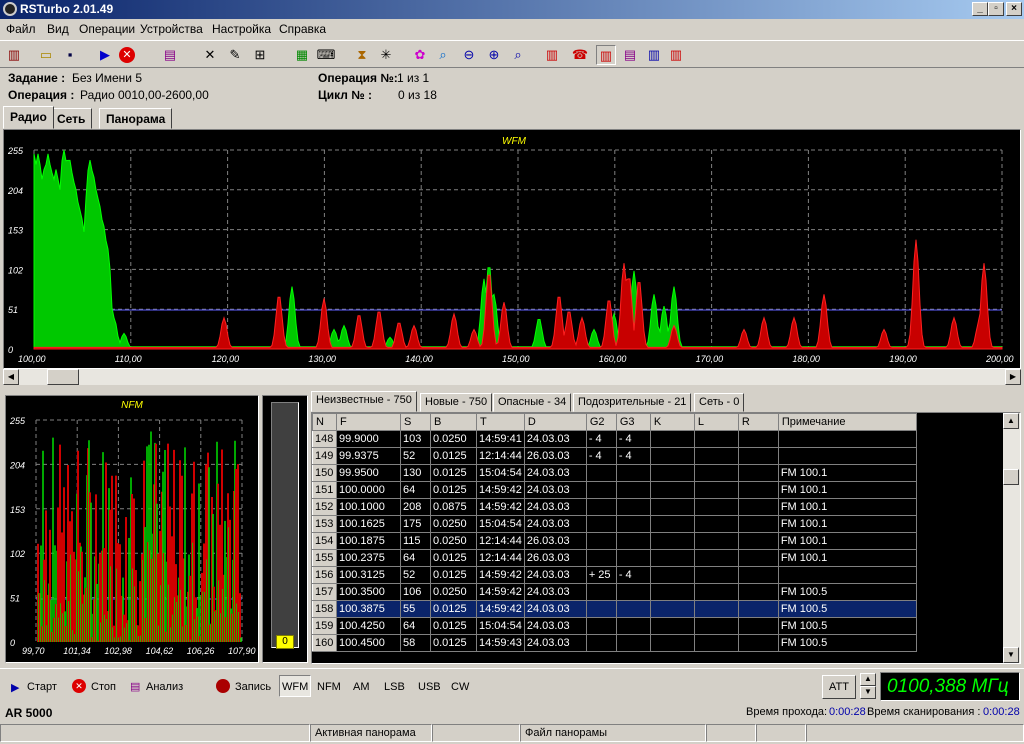  What do you see at coordinates (601, 422) in the screenshot?
I see `column-header: G2` at bounding box center [601, 422].